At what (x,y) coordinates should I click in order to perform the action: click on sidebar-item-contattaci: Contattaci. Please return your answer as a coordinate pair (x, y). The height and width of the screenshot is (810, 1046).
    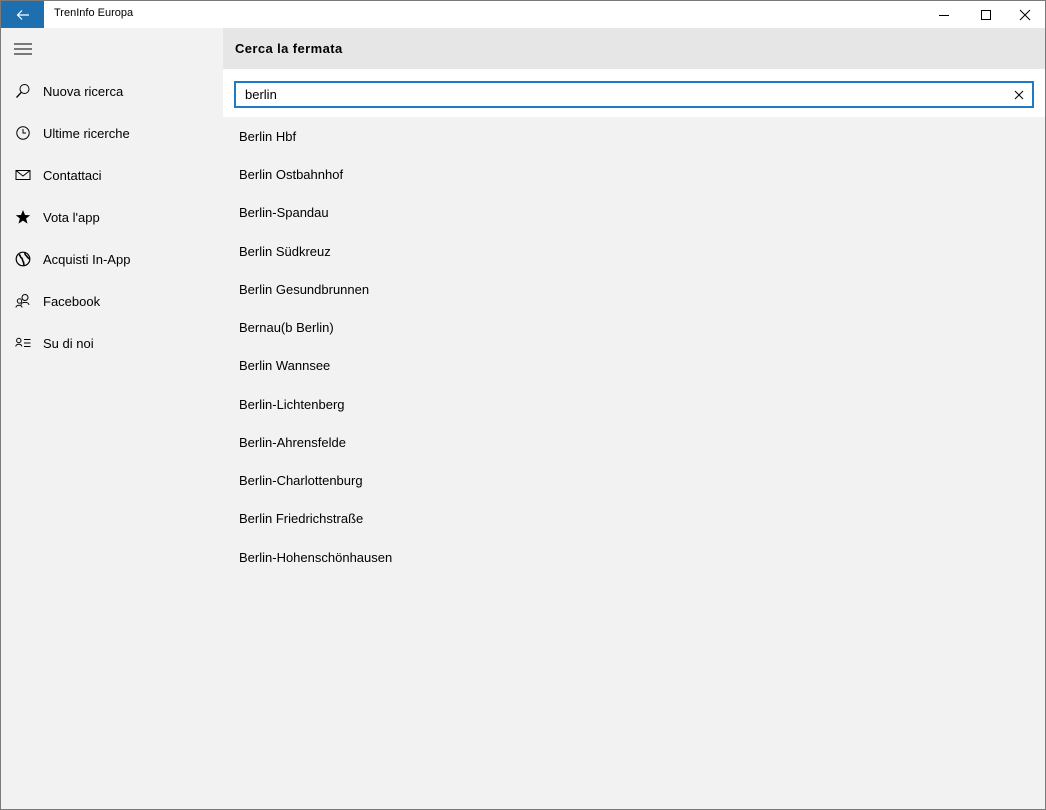
    Looking at the image, I should click on (112, 175).